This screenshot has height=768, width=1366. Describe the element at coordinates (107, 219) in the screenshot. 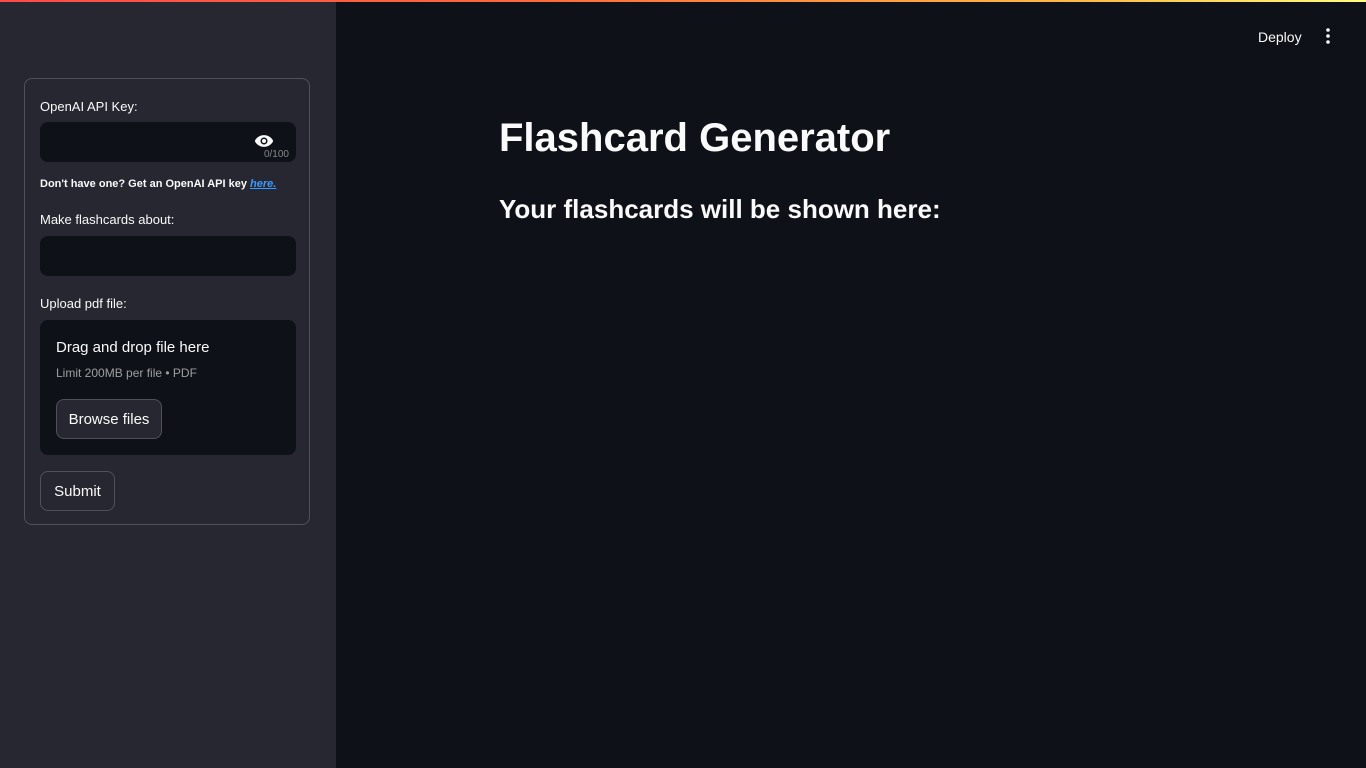

I see `topic-label: Make flashcards about:` at that location.